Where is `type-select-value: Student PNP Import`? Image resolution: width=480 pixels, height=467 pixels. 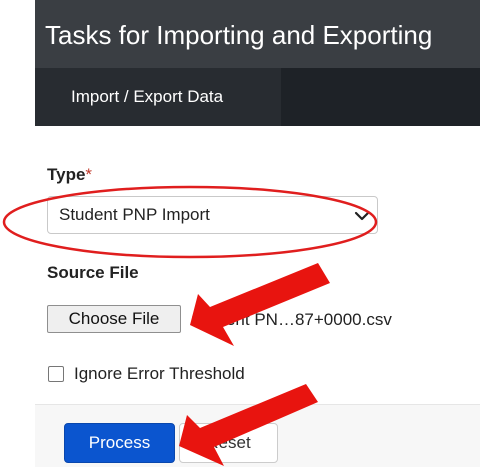
type-select-value: Student PNP Import is located at coordinates (134, 214).